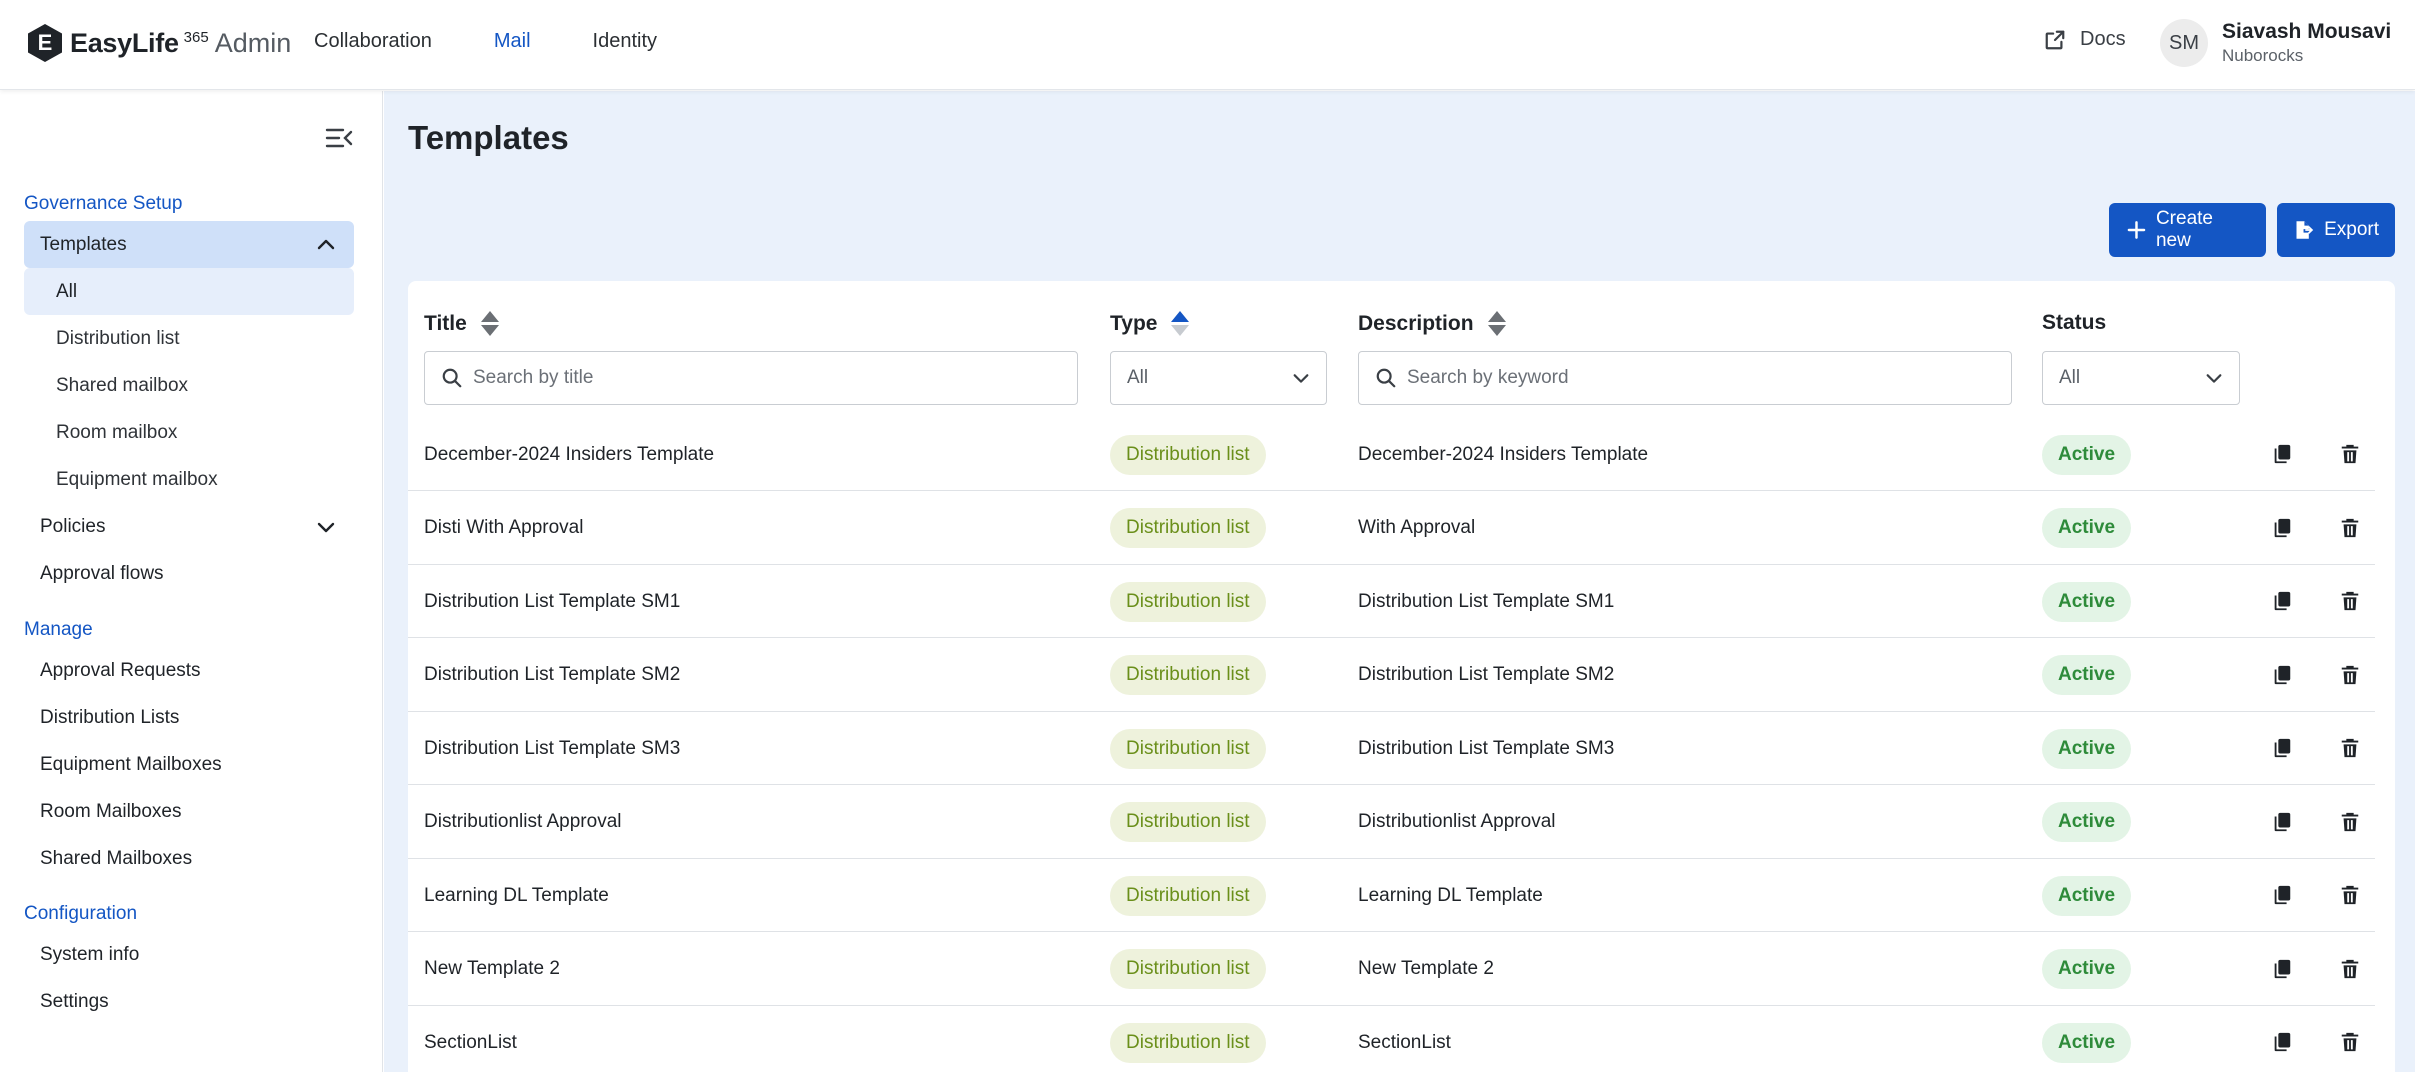 The height and width of the screenshot is (1072, 2415). I want to click on user-menu: SM Siavash Mousavi Nuborocks, so click(2275, 43).